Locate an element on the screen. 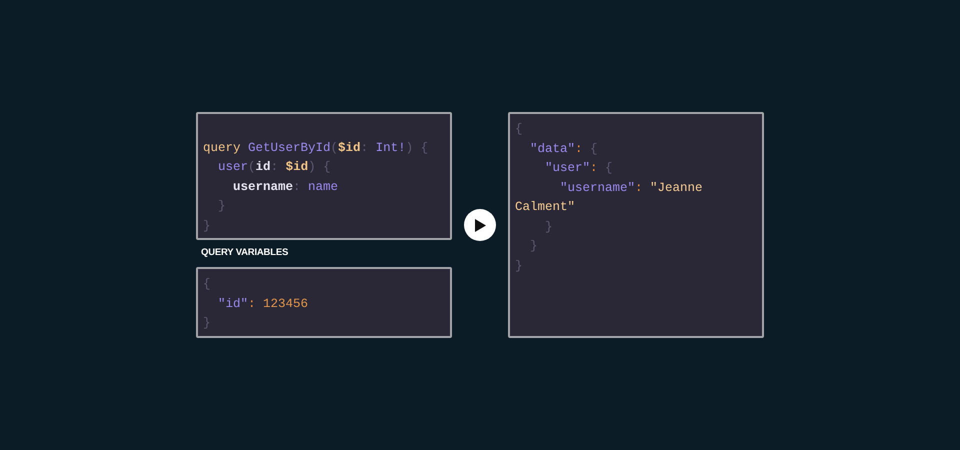 This screenshot has width=960, height=450. code-line: query GetUserById($id: Int!) { is located at coordinates (316, 148).